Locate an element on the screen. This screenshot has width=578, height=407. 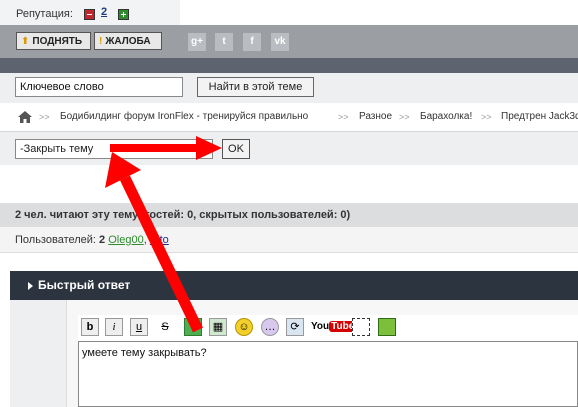
viewers-users-row: Пользователей: 2 Oleg00, Kito is located at coordinates (289, 240).